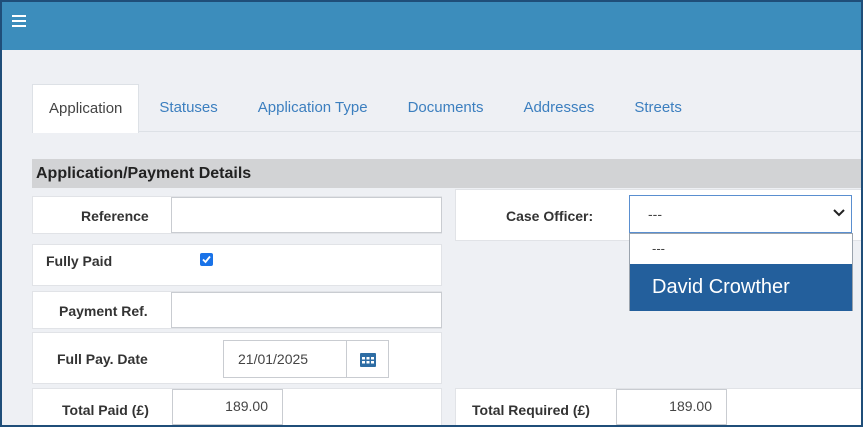 The height and width of the screenshot is (427, 863). Describe the element at coordinates (740, 214) in the screenshot. I see `case-officer-select: ---` at that location.